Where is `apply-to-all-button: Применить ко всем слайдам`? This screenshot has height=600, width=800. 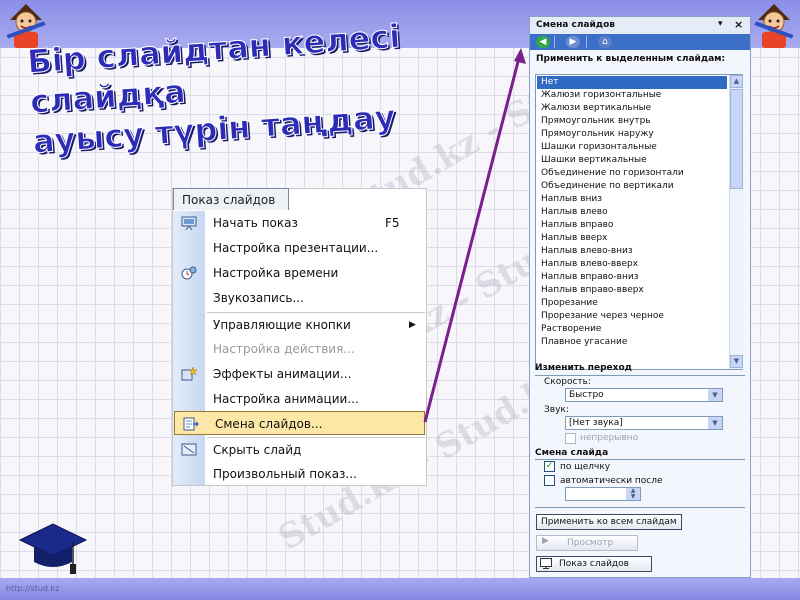 apply-to-all-button: Применить ко всем слайдам is located at coordinates (609, 522).